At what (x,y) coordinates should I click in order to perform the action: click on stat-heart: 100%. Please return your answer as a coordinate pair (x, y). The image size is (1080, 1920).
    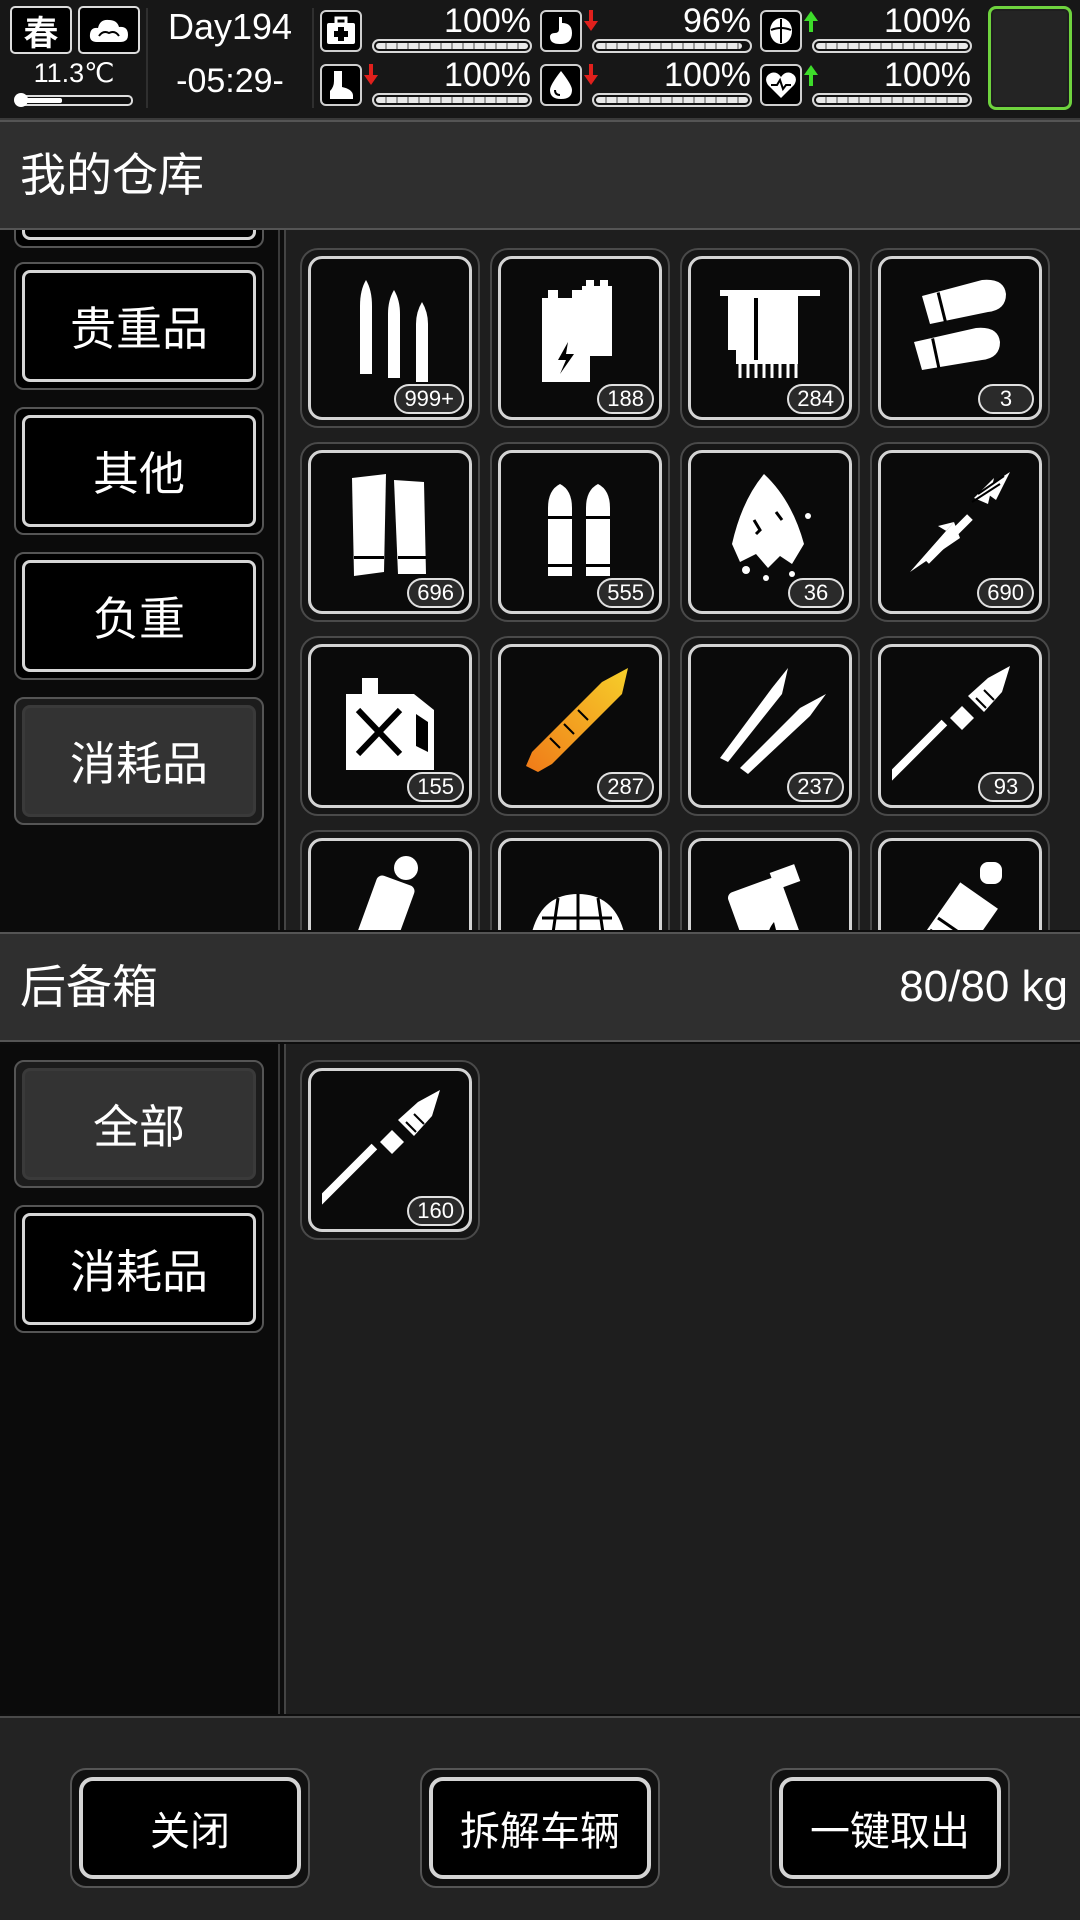
    Looking at the image, I should click on (867, 83).